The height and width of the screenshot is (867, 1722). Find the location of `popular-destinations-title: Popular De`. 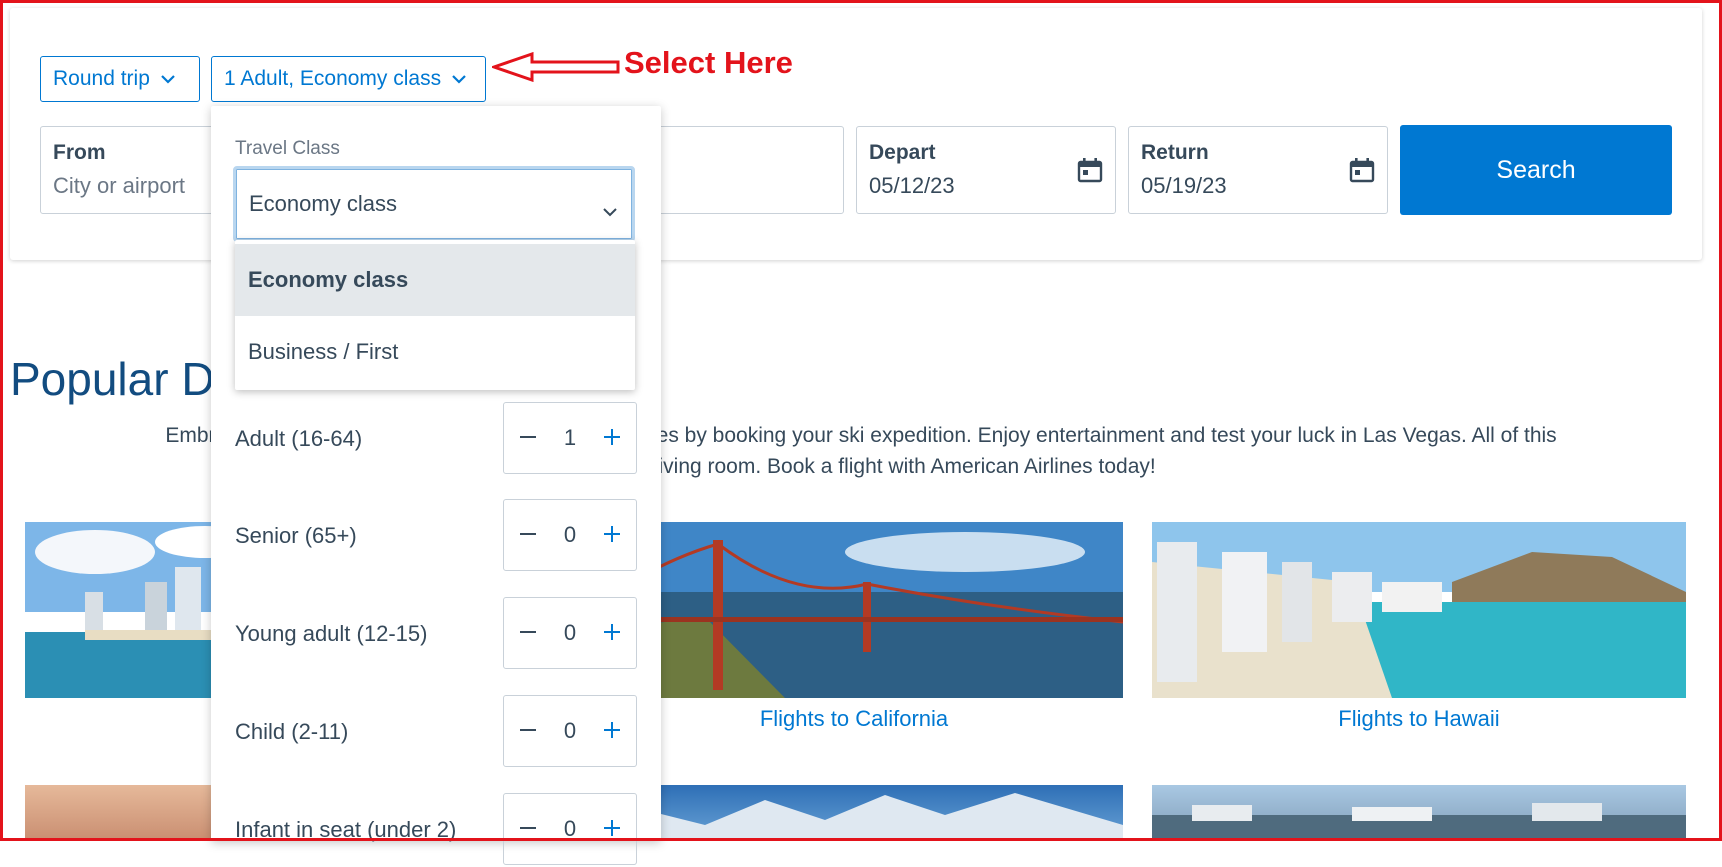

popular-destinations-title: Popular De is located at coordinates (125, 379).